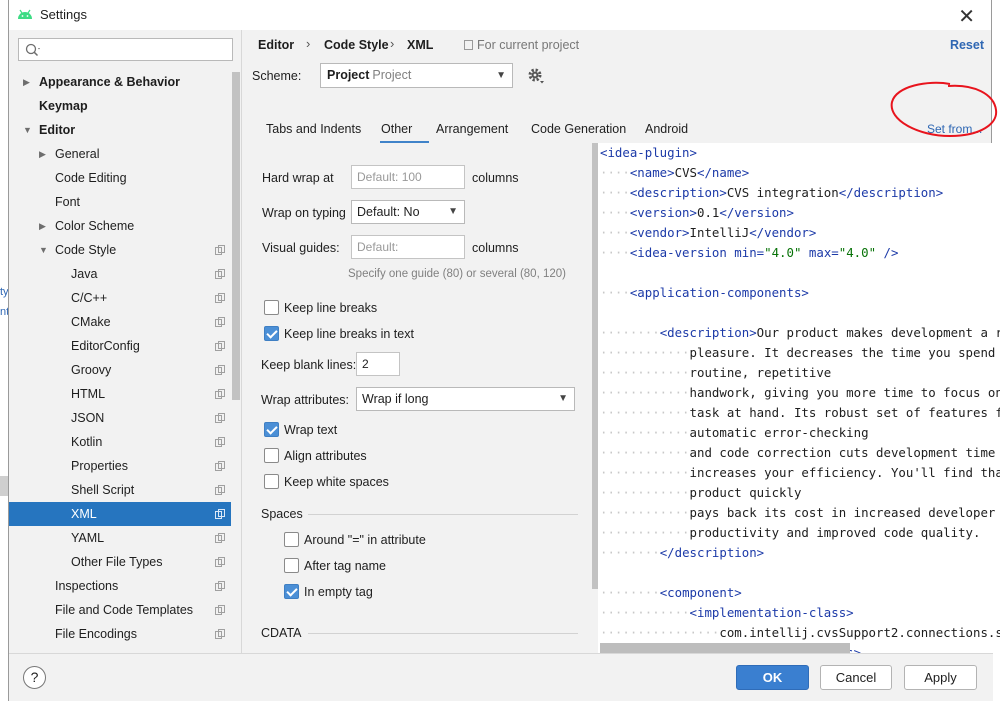  I want to click on sidebar-item: File and Code Templates, so click(120, 610).